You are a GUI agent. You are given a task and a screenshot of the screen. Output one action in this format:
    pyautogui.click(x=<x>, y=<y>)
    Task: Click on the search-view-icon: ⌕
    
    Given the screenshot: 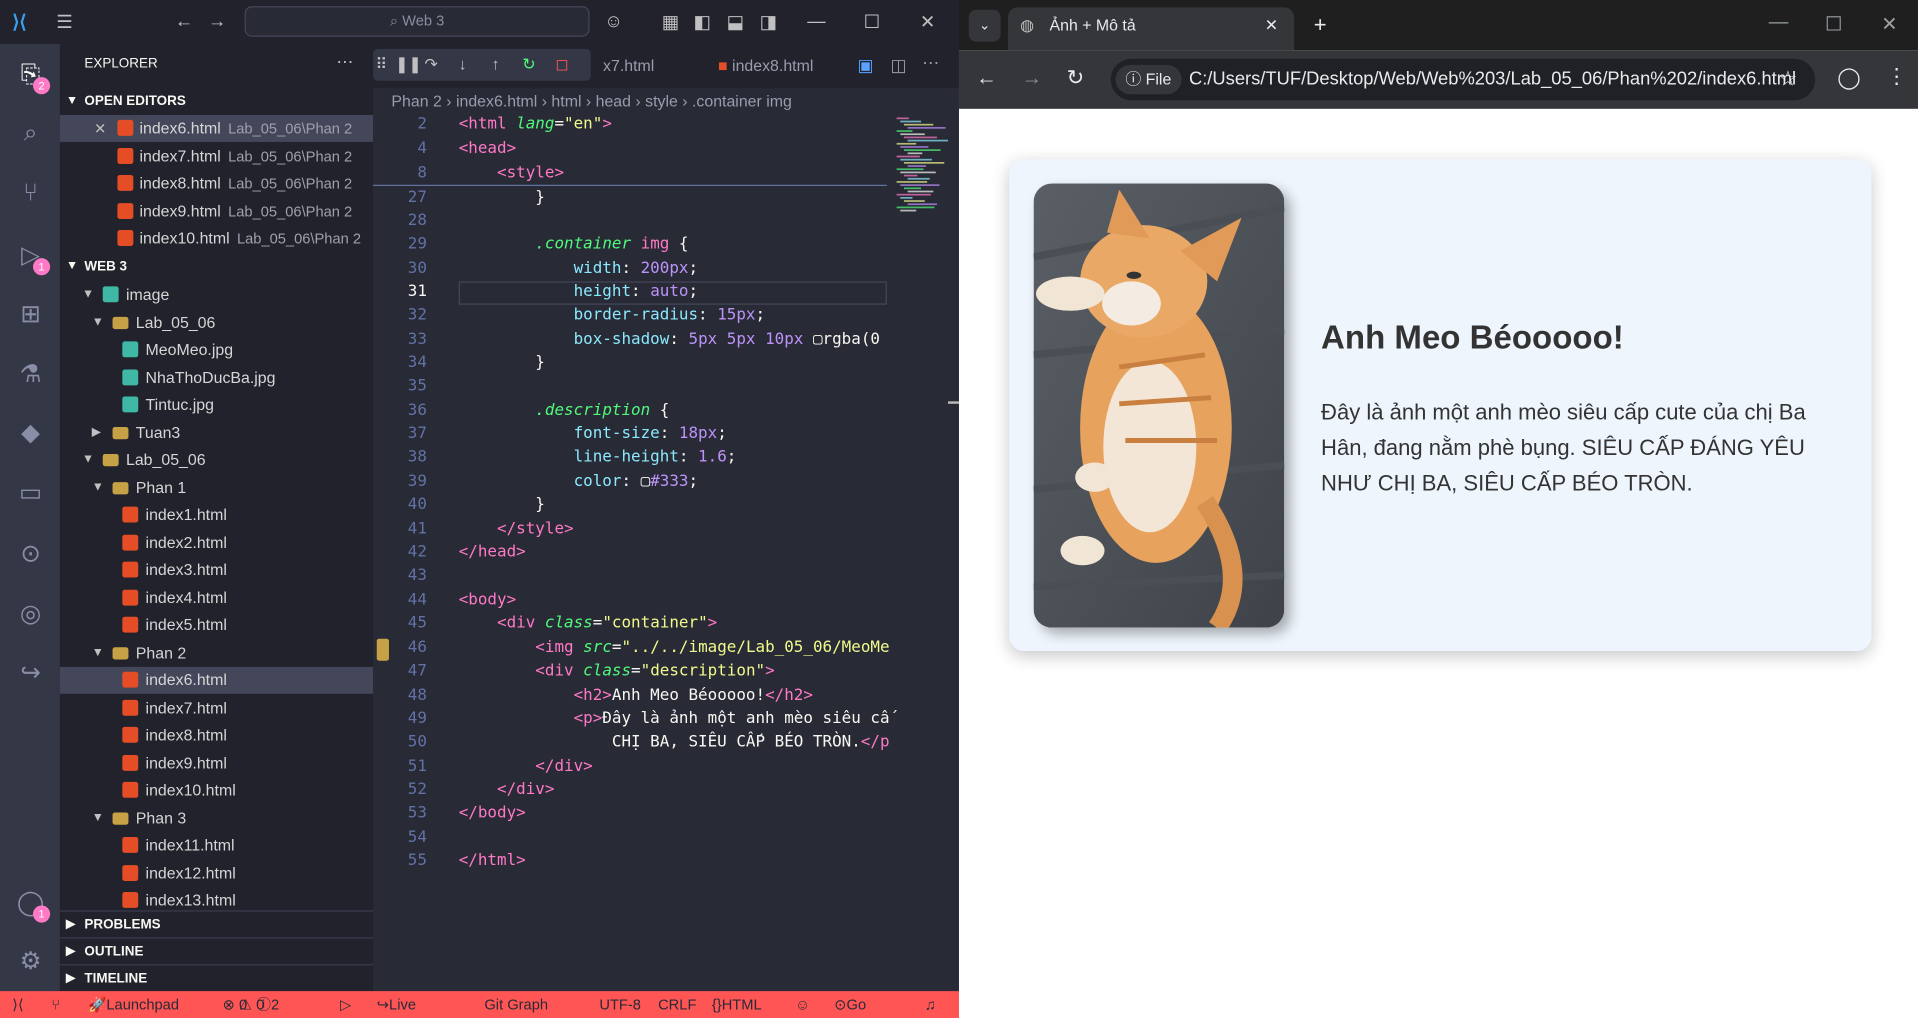 What is the action you would take?
    pyautogui.click(x=31, y=133)
    